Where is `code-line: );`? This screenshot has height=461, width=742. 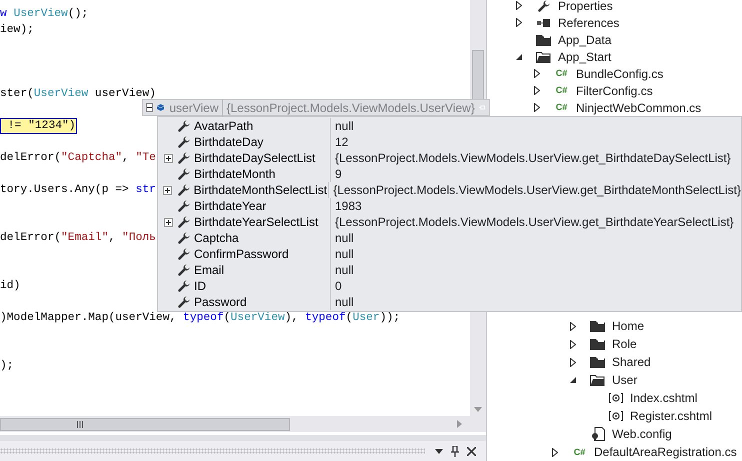 code-line: ); is located at coordinates (7, 366).